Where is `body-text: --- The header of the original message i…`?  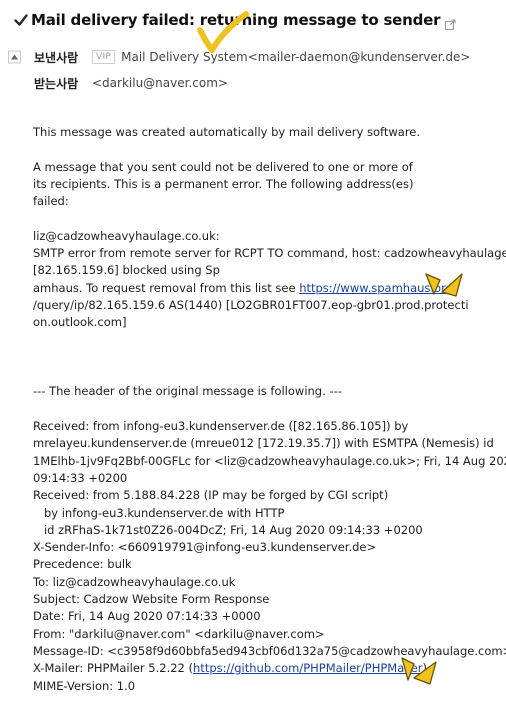 body-text: --- The header of the original message i… is located at coordinates (187, 391).